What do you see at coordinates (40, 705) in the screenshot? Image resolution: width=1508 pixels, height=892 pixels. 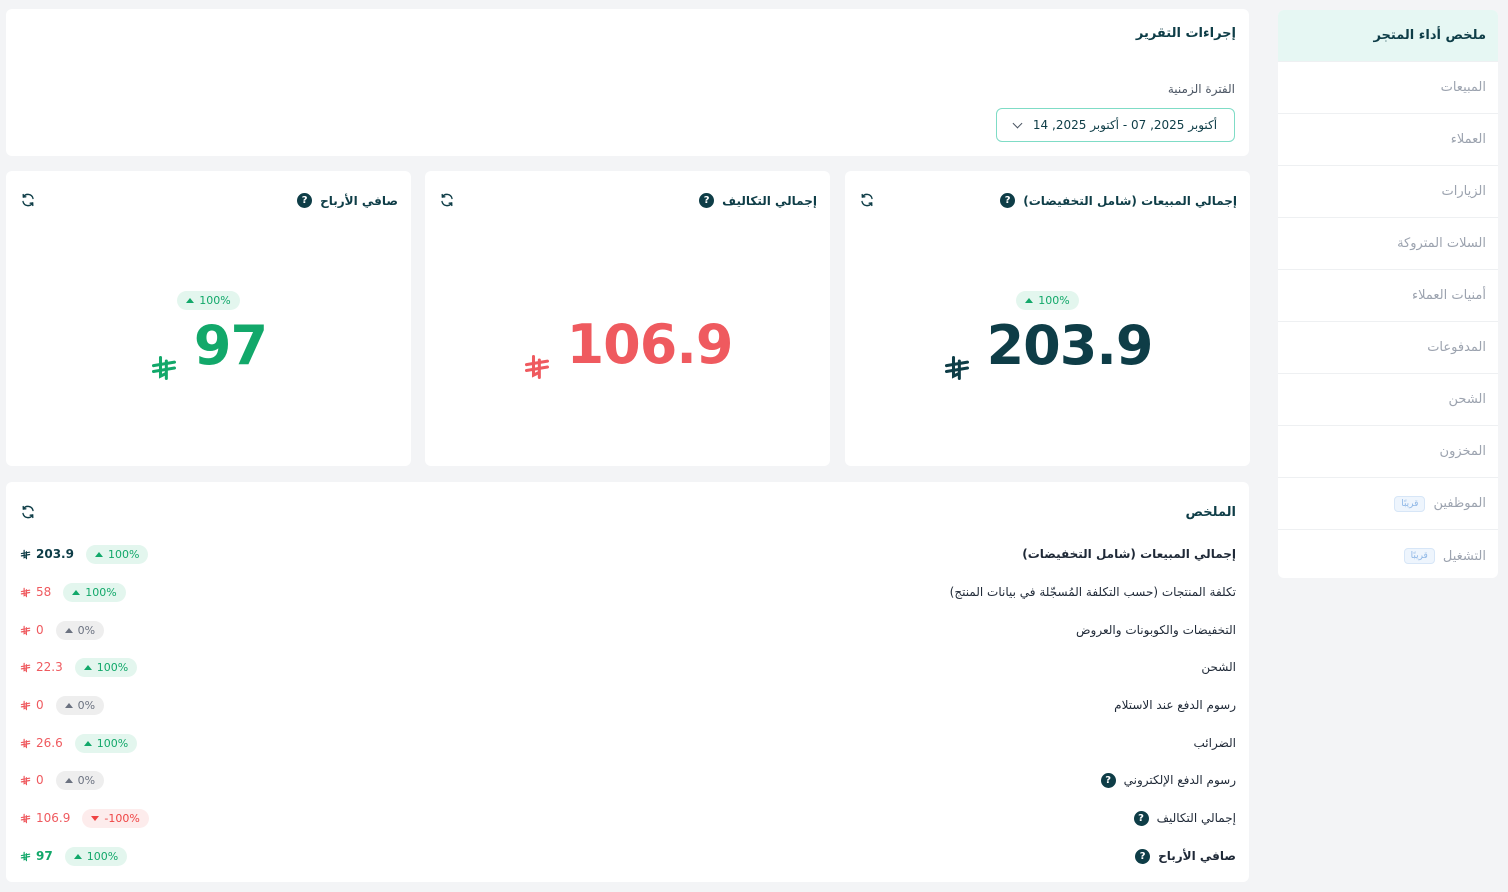 I see `amount-text: 0` at bounding box center [40, 705].